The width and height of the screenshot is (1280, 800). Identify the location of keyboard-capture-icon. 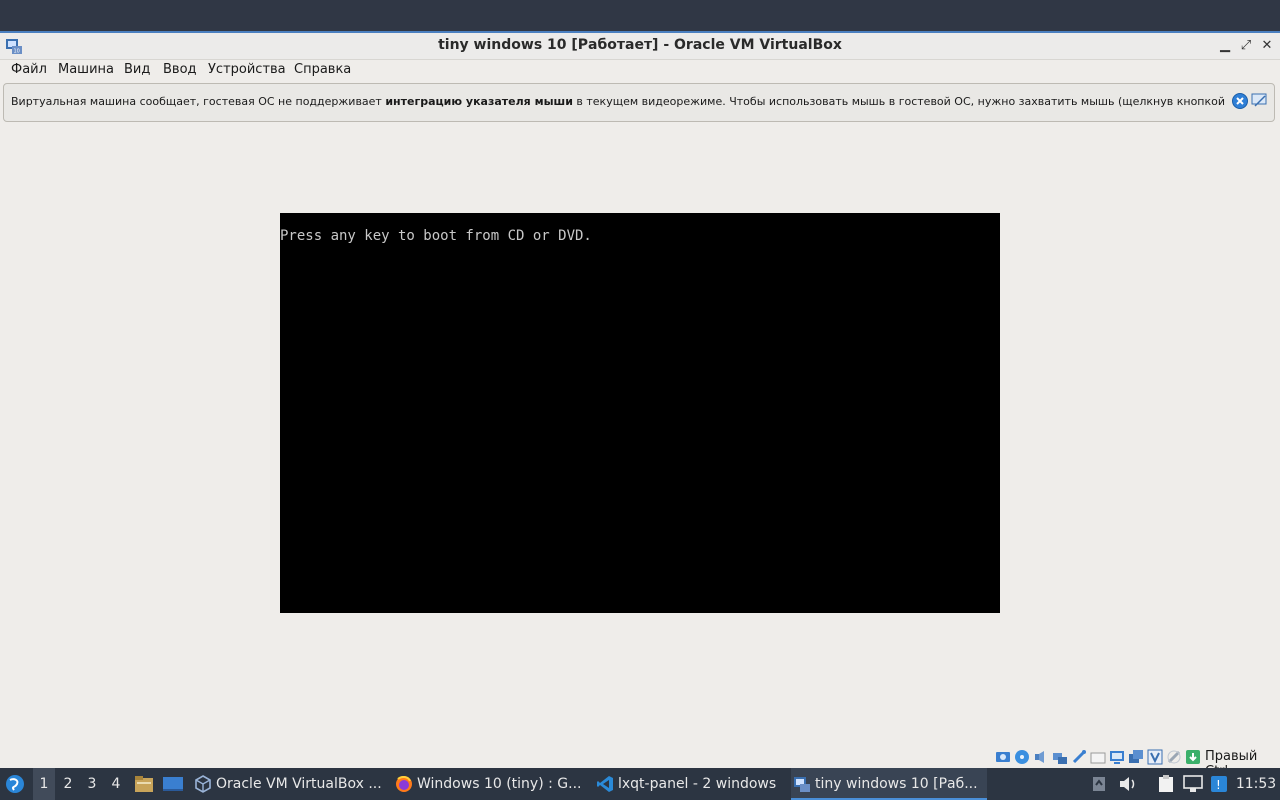
(1193, 757).